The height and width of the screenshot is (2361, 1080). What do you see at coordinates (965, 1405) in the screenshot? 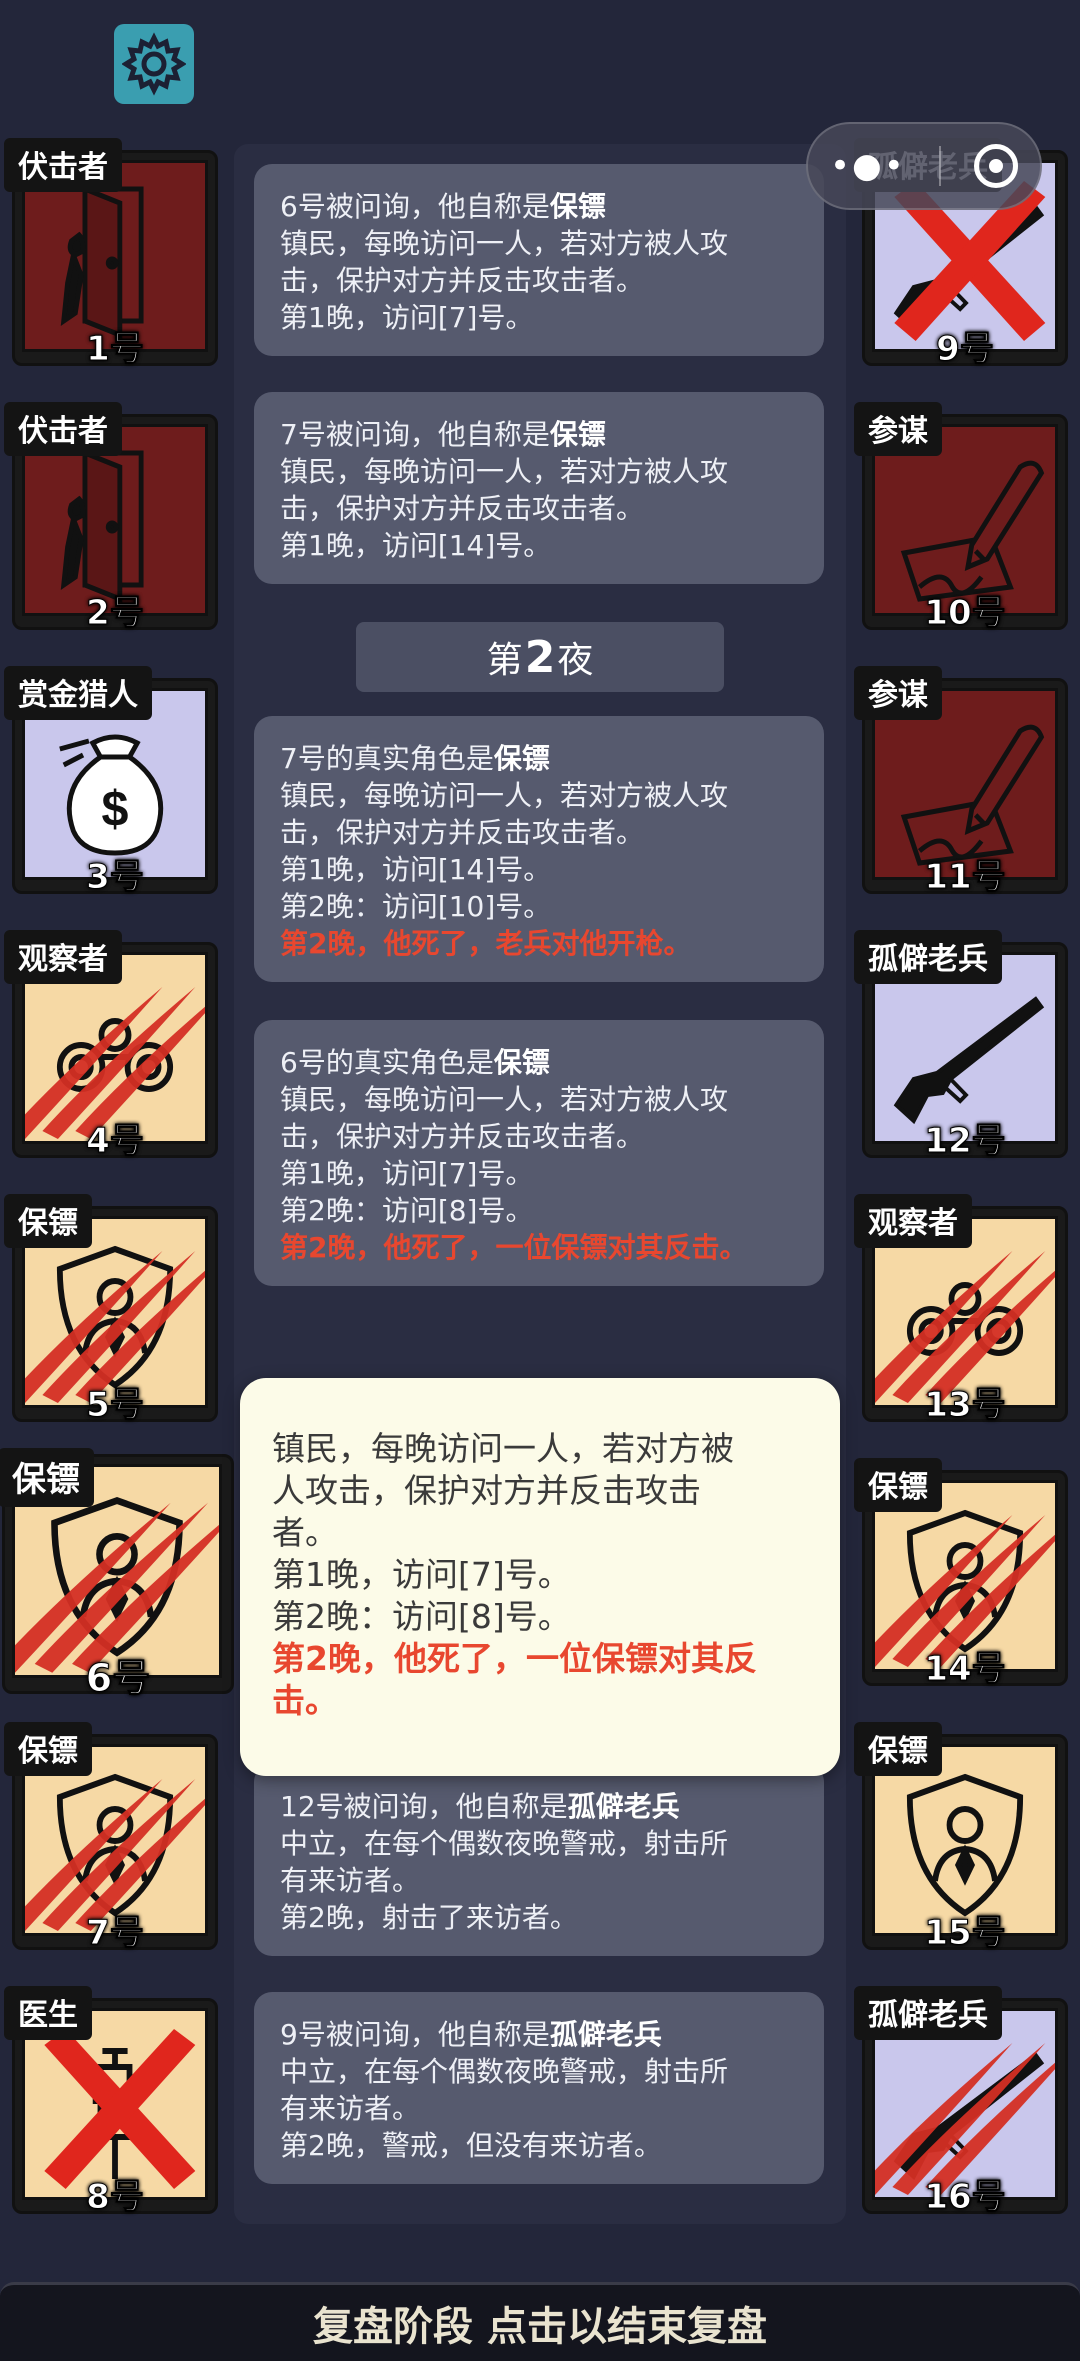
I see `player-number: 13号` at bounding box center [965, 1405].